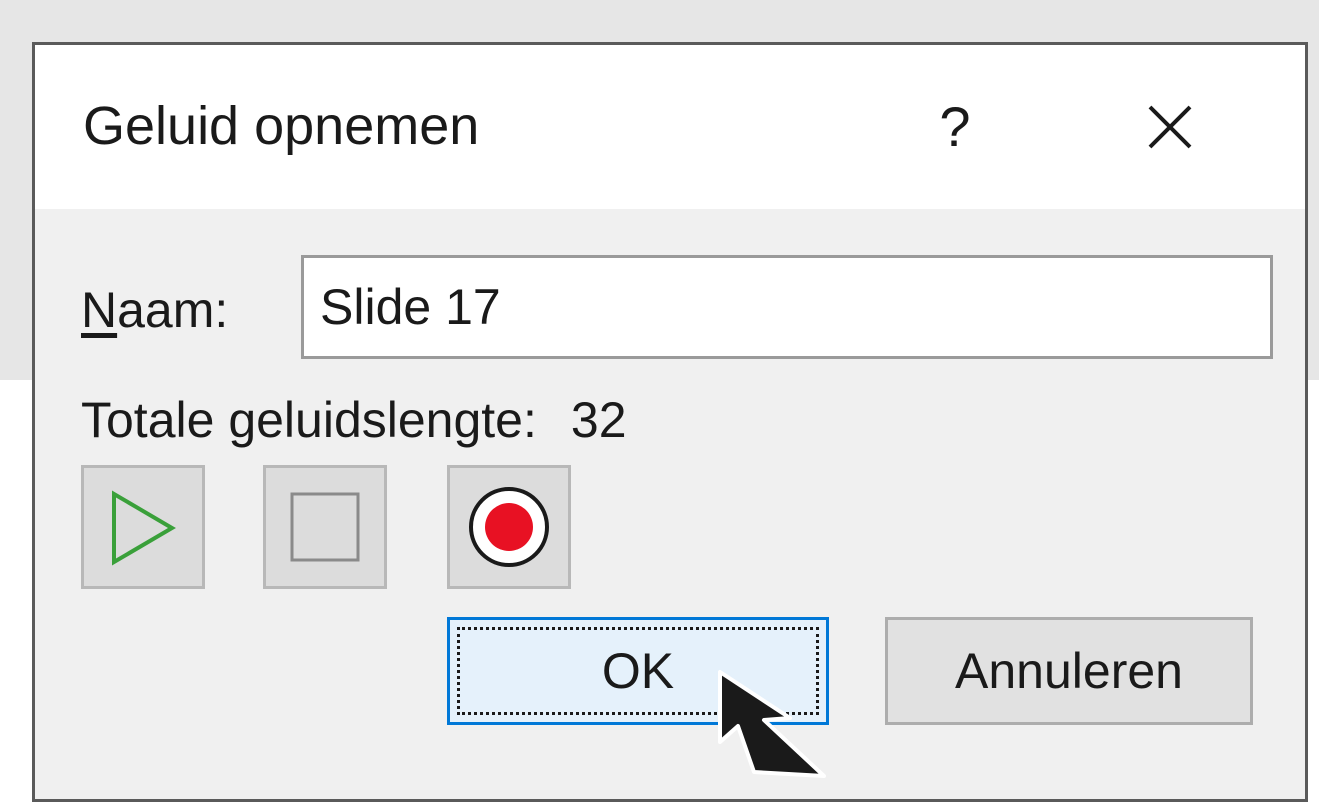 This screenshot has width=1319, height=802. I want to click on name-label-text: aam:, so click(173, 310).